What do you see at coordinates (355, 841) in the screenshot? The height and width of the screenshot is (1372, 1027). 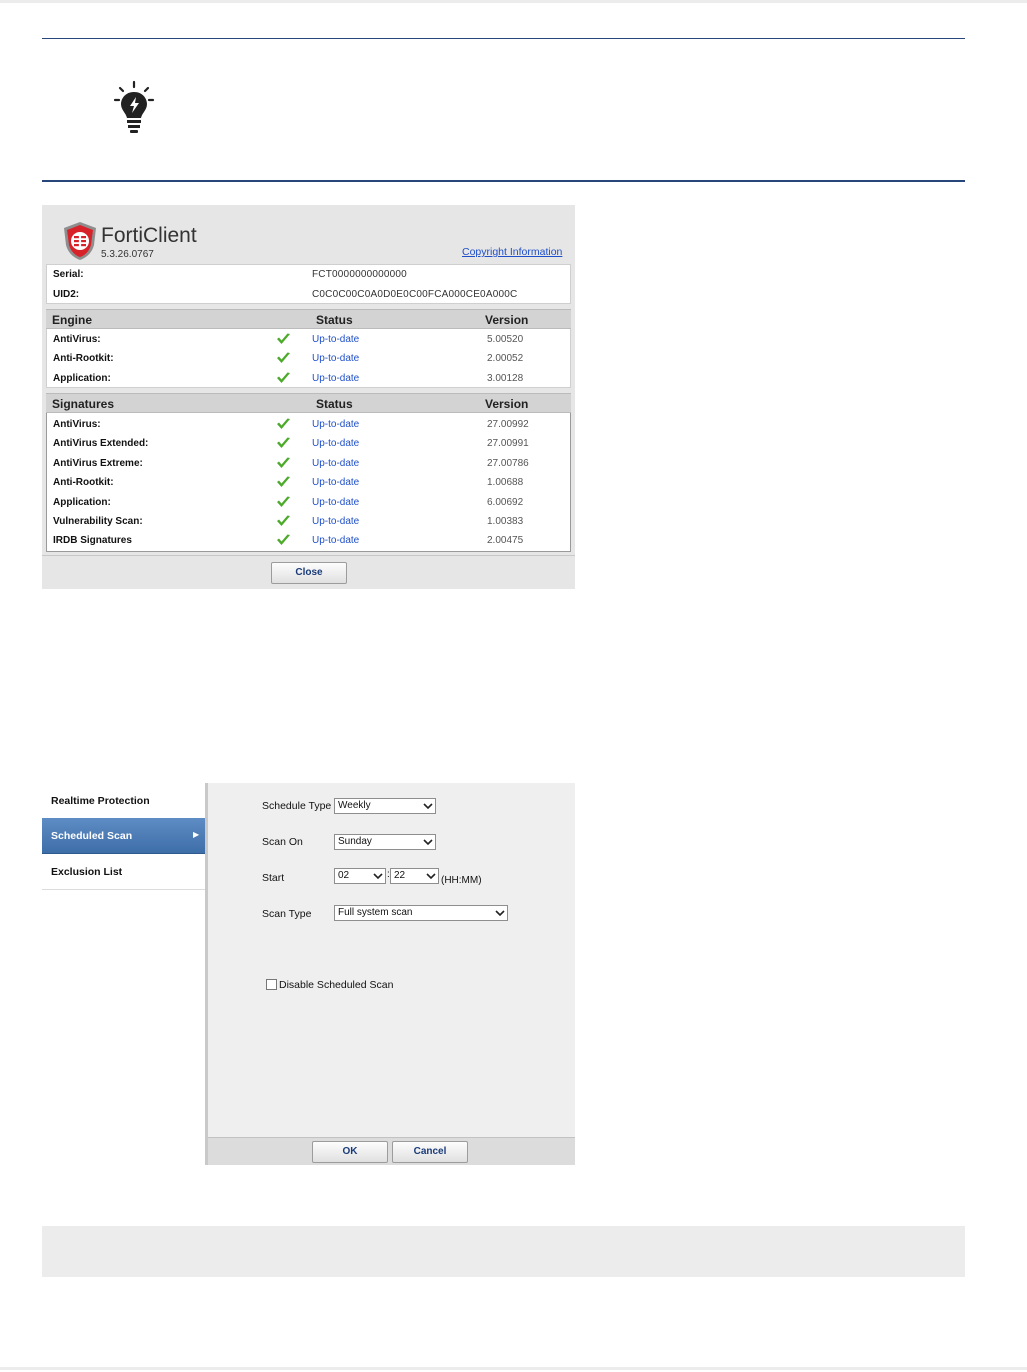 I see `scan-on-value: Sunday` at bounding box center [355, 841].